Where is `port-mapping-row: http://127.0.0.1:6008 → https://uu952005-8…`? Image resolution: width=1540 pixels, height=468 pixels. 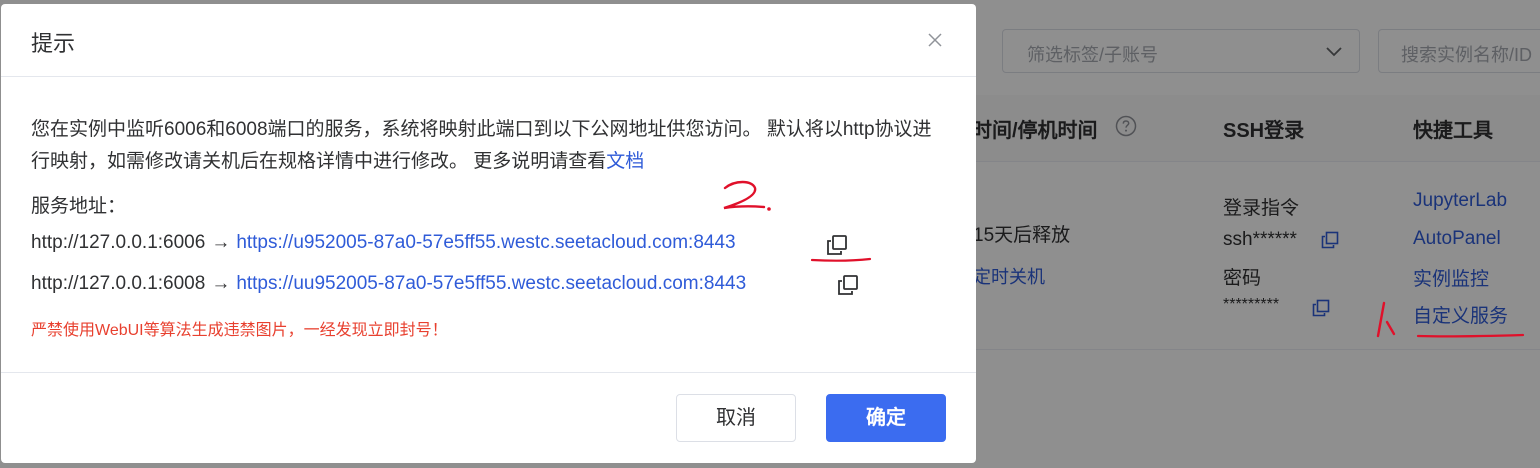
port-mapping-row: http://127.0.0.1:6008 → https://uu952005-8… is located at coordinates (388, 284).